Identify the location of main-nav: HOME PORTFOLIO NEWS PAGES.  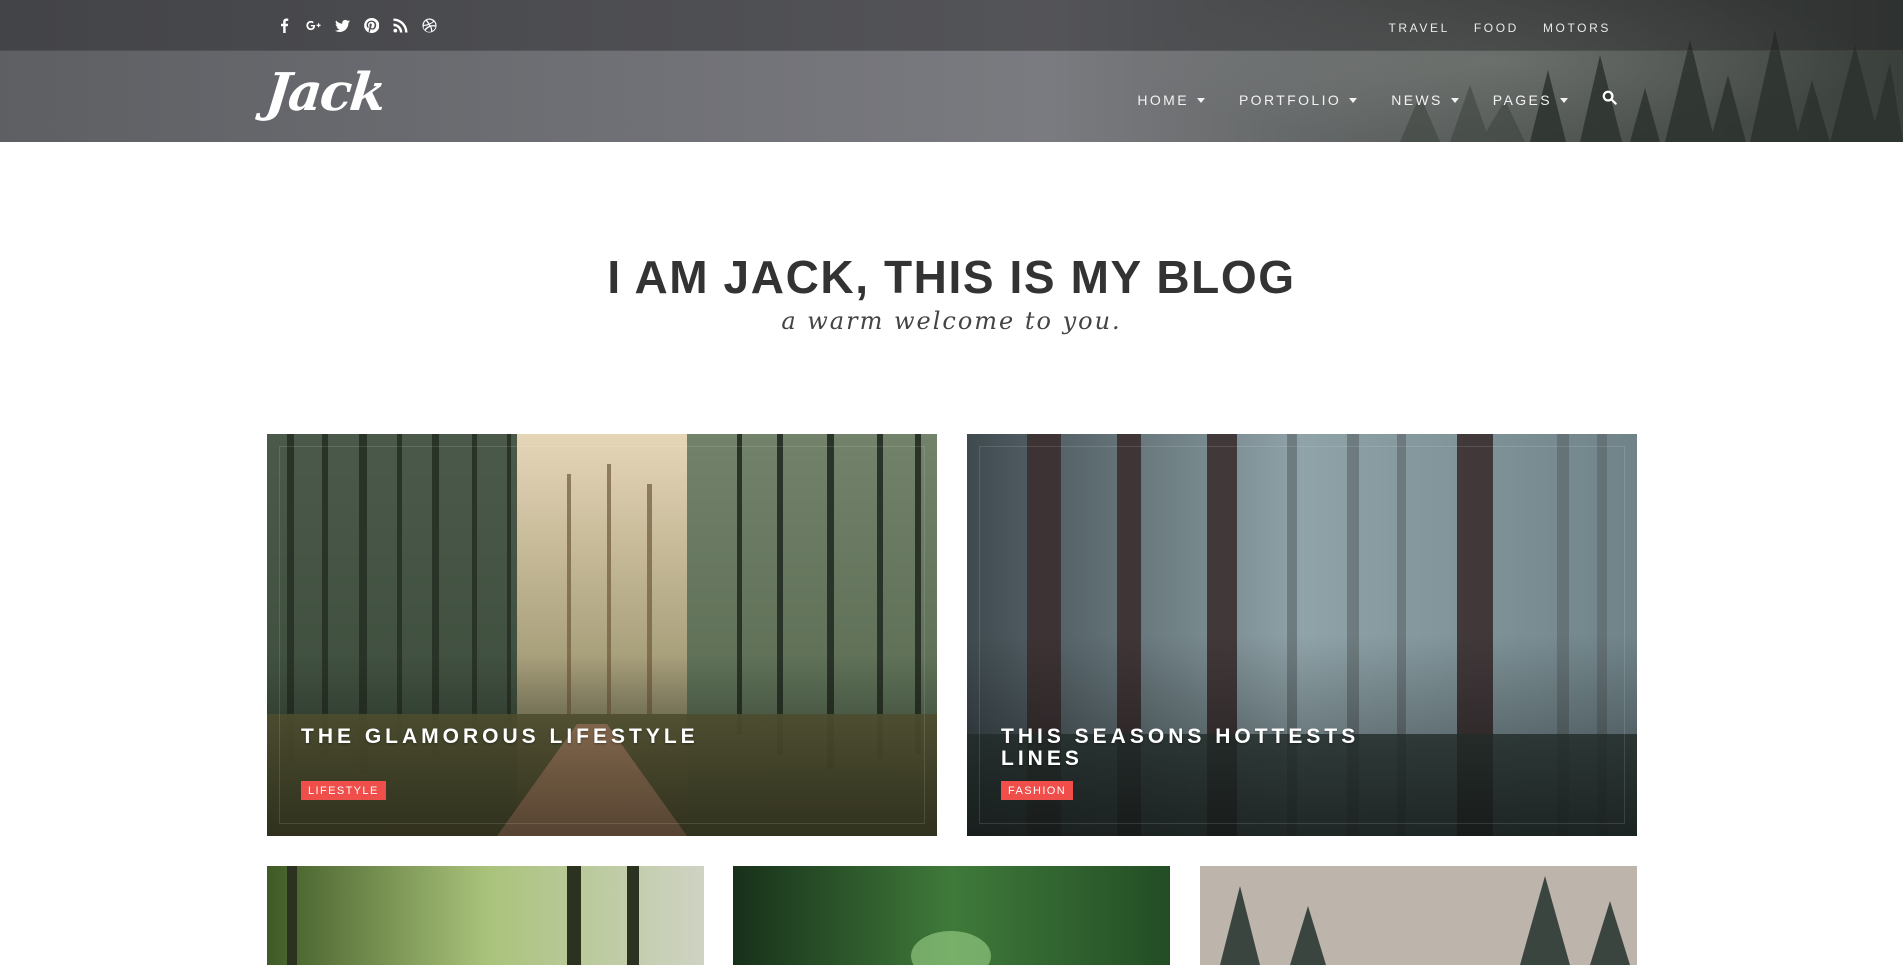
(1377, 100).